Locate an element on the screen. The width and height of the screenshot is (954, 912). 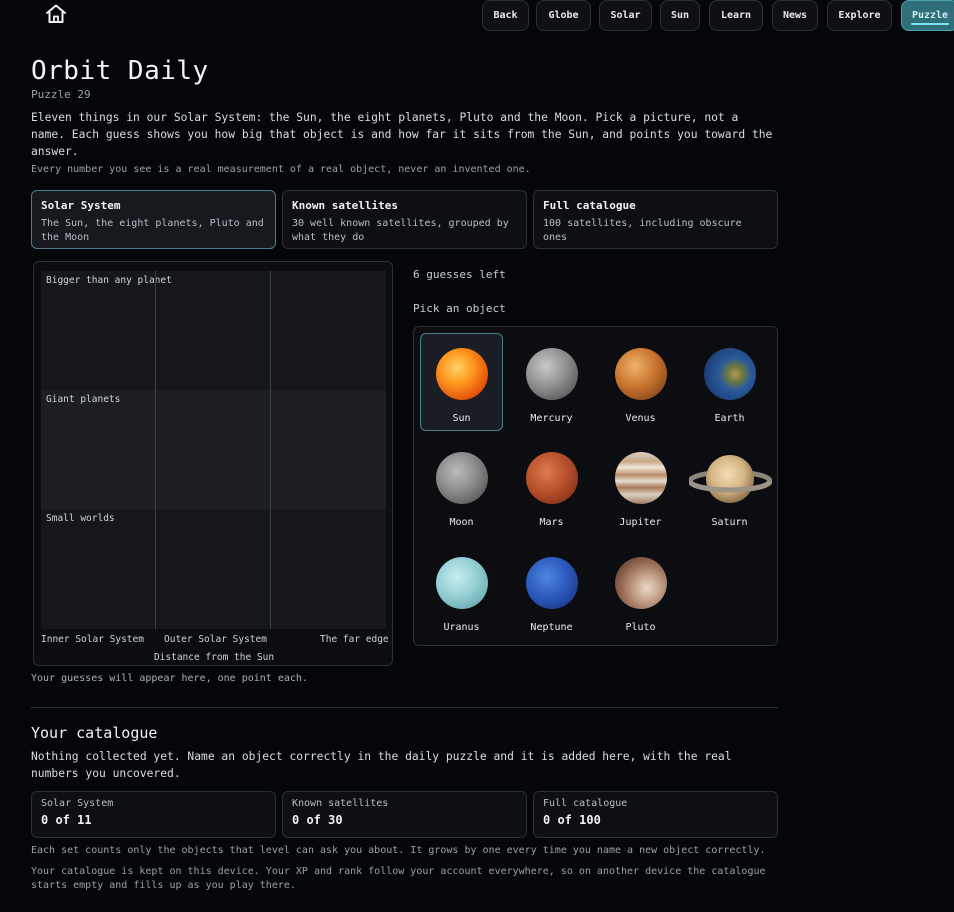
nav-globe-button: Globe is located at coordinates (563, 15).